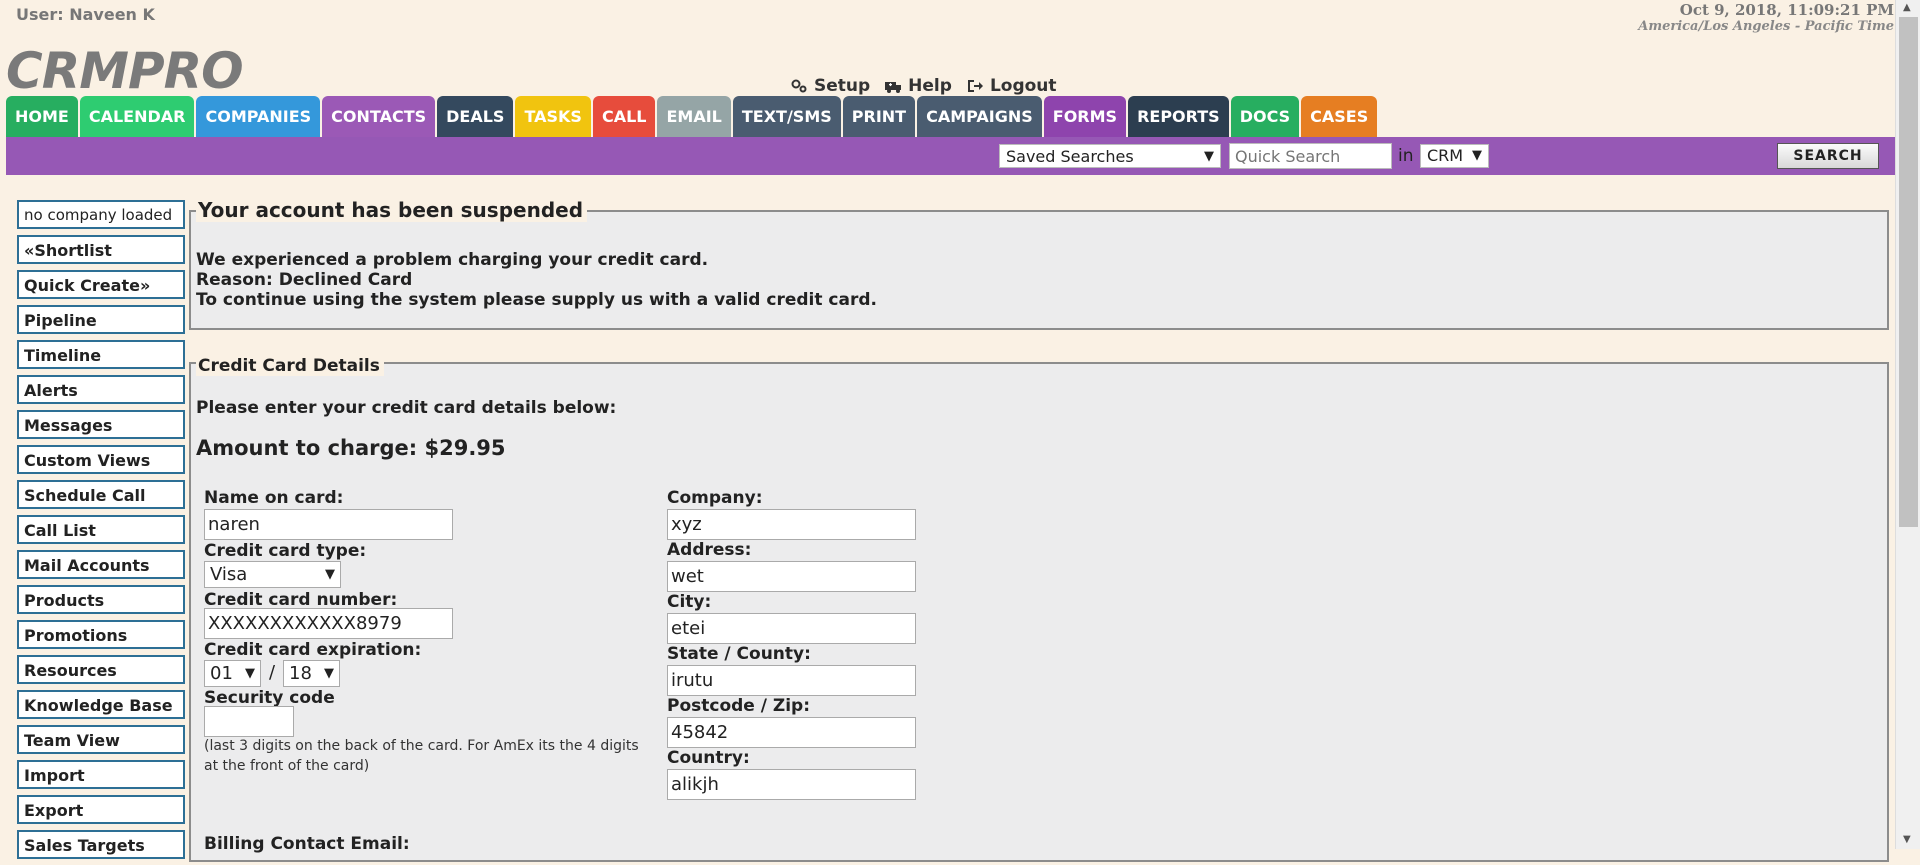  I want to click on search-button: SEARCH, so click(1828, 156).